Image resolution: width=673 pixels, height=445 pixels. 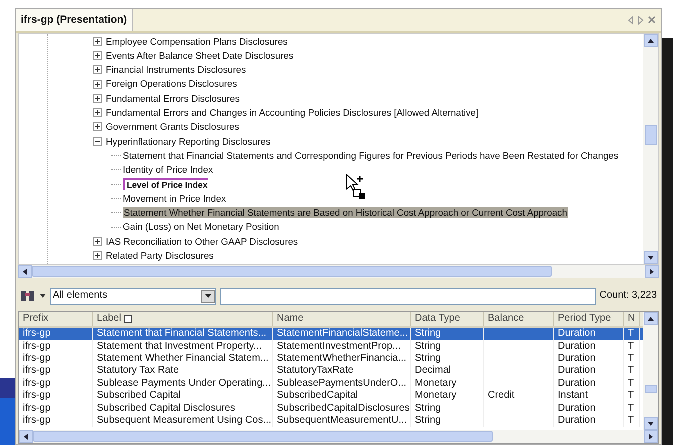 I want to click on tree-item: Statement that Financial Statements and Corresponding Figures for Previous Periods have Been Restated for Changes, so click(x=371, y=156).